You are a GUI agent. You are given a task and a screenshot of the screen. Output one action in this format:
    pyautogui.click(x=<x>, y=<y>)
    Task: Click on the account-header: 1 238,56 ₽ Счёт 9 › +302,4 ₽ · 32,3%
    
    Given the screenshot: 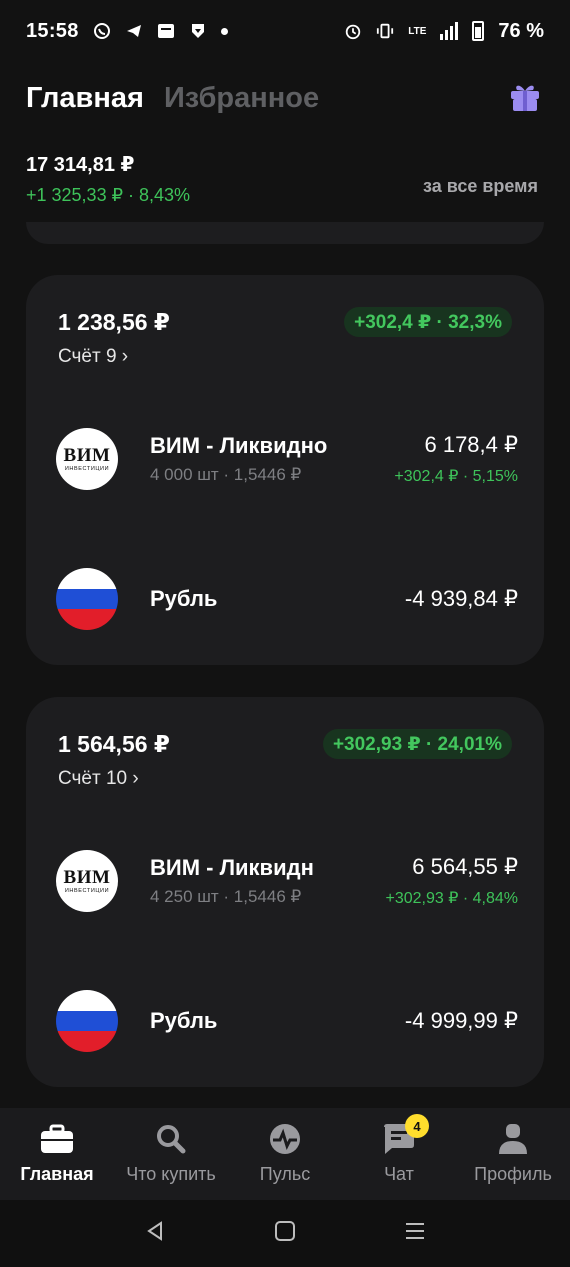 What is the action you would take?
    pyautogui.click(x=285, y=325)
    